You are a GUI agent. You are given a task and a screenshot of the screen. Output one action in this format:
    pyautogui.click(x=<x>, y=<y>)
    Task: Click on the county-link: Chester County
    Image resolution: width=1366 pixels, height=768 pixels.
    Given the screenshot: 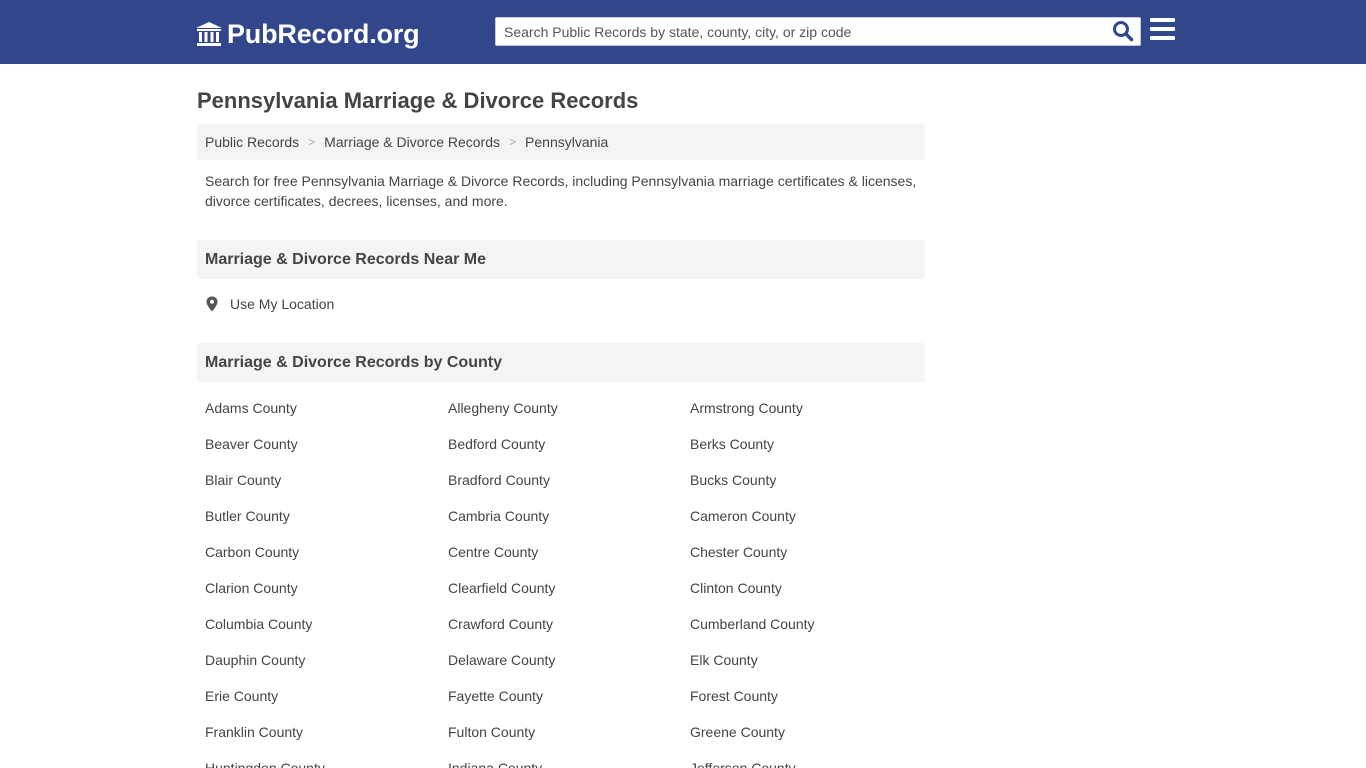 What is the action you would take?
    pyautogui.click(x=810, y=552)
    